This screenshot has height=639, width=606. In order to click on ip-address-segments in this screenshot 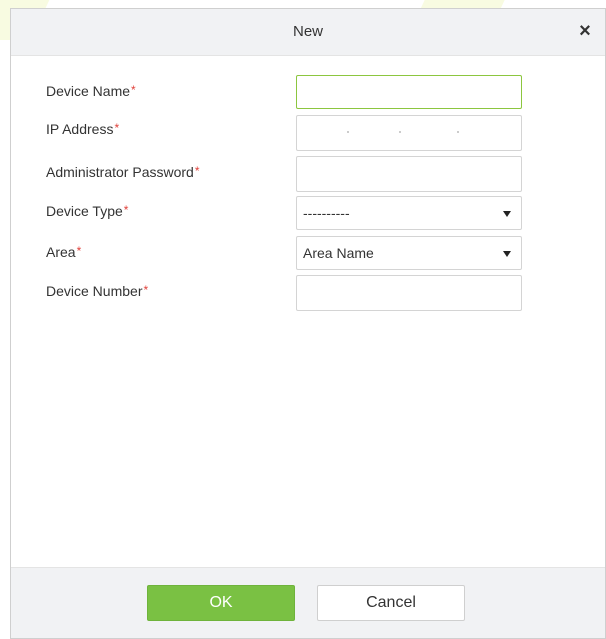, I will do `click(409, 133)`.